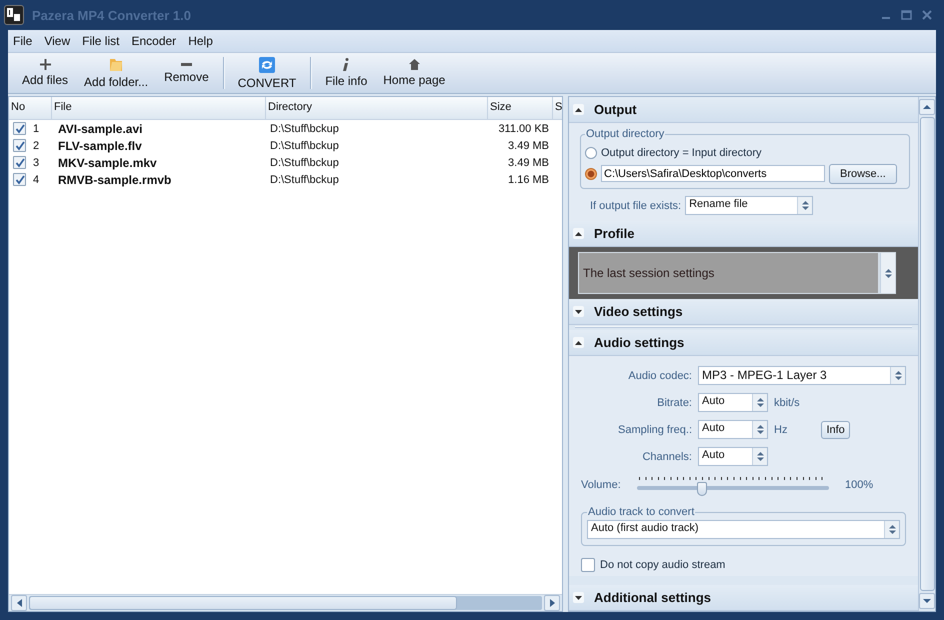  What do you see at coordinates (601, 485) in the screenshot?
I see `field-label: Volume:` at bounding box center [601, 485].